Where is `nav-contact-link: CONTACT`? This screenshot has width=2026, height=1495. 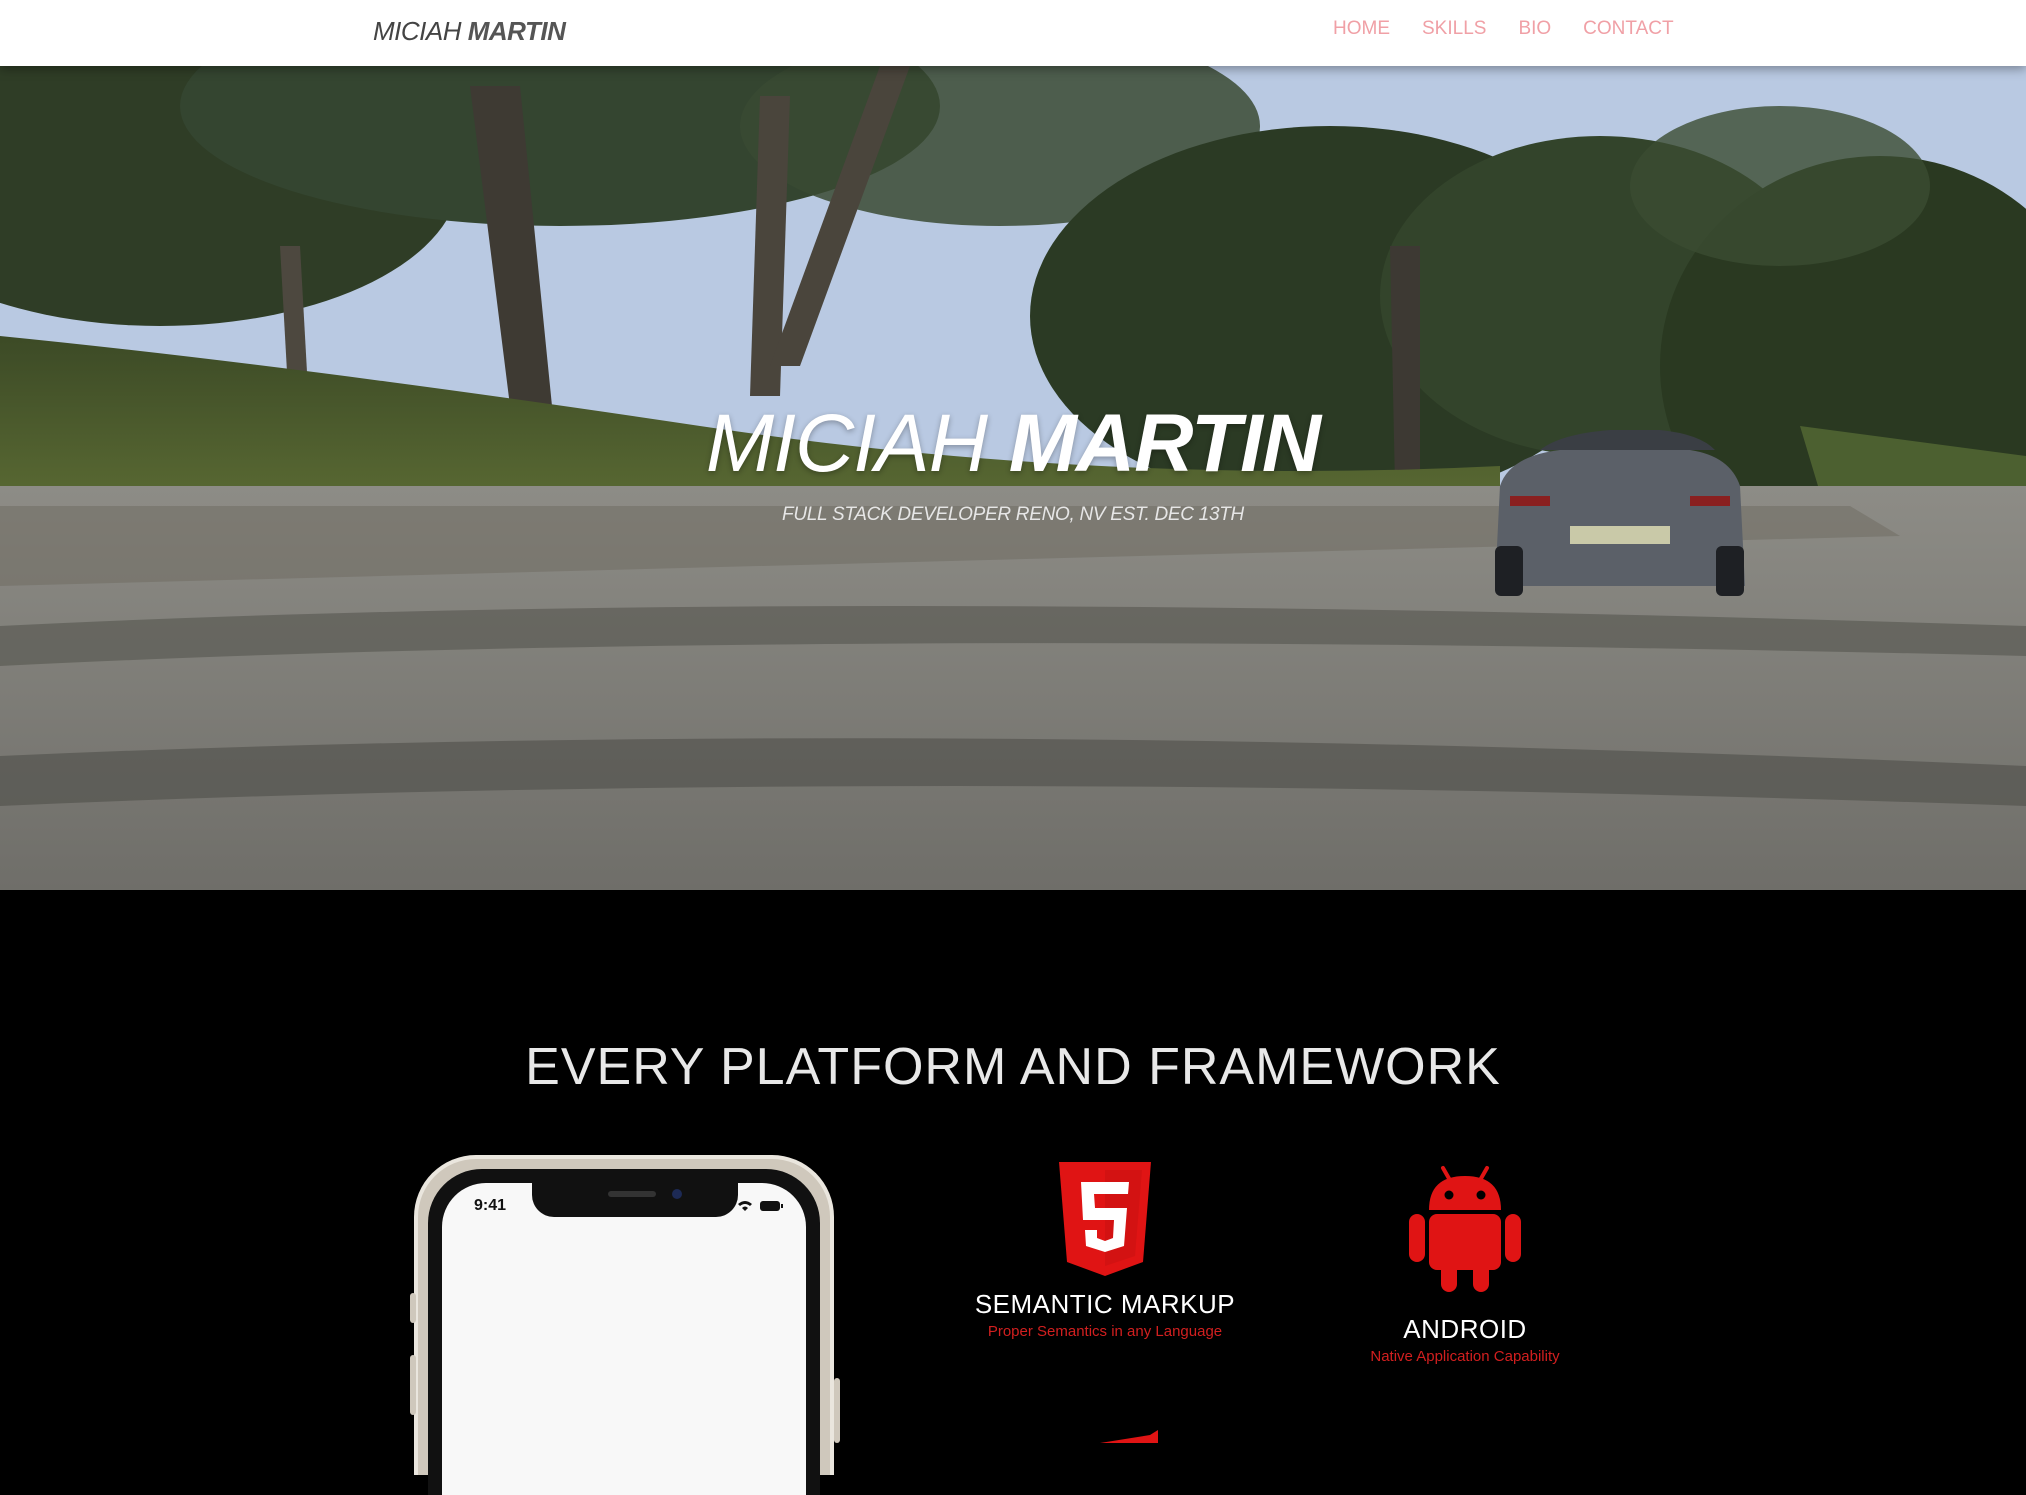
nav-contact-link: CONTACT is located at coordinates (1628, 29).